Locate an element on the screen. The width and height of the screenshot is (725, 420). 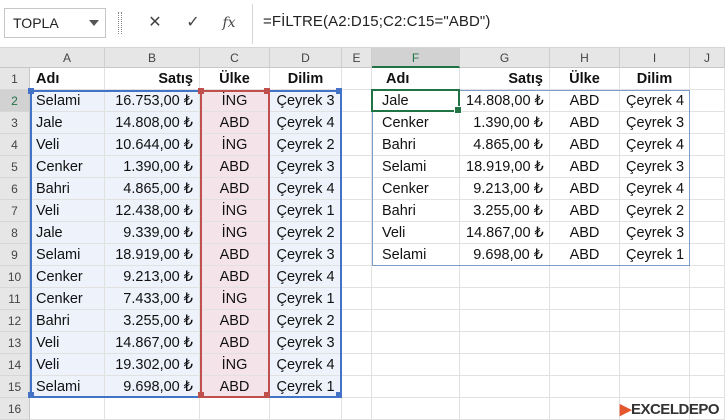
source-cell-sales: 18.919,00 ₺ is located at coordinates (152, 255).